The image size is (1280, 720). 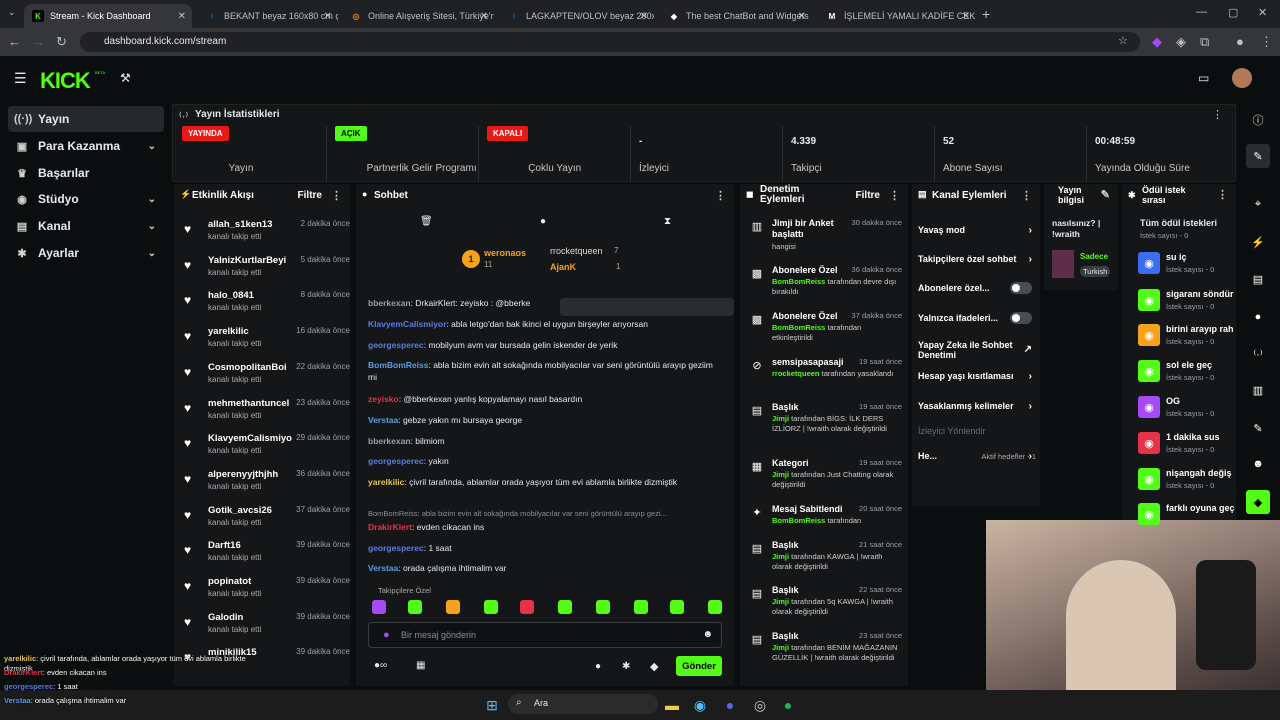 What do you see at coordinates (14, 41) in the screenshot?
I see `back-icon: ←` at bounding box center [14, 41].